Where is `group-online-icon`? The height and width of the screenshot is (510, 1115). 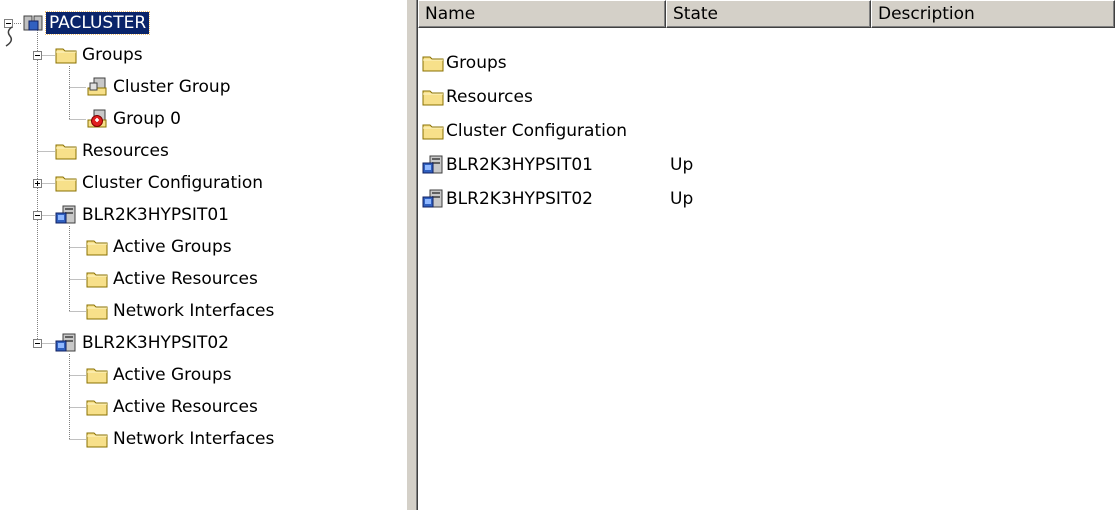 group-online-icon is located at coordinates (97, 87).